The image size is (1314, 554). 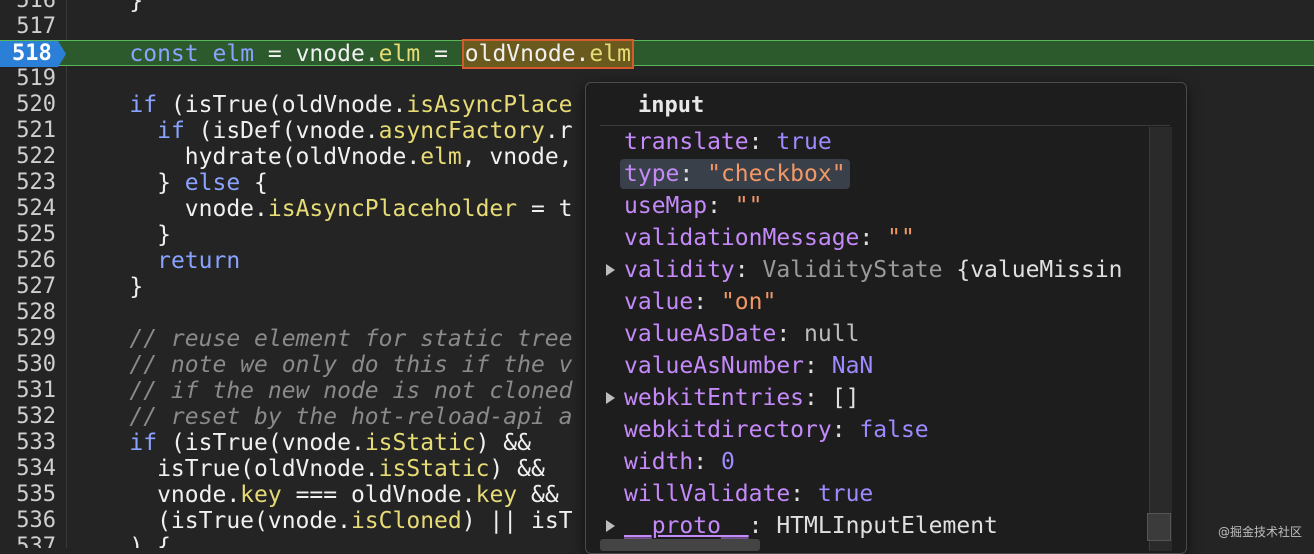 I want to click on property-entry: valueAsDate: null, so click(x=742, y=334).